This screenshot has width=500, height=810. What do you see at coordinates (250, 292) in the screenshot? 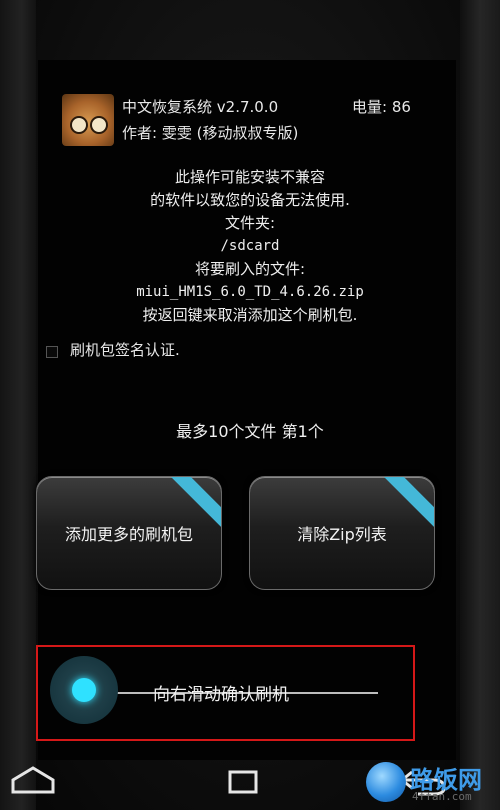
I see `zip-filename: miui_HM1S_6.0_TD_4.6.26.zip` at bounding box center [250, 292].